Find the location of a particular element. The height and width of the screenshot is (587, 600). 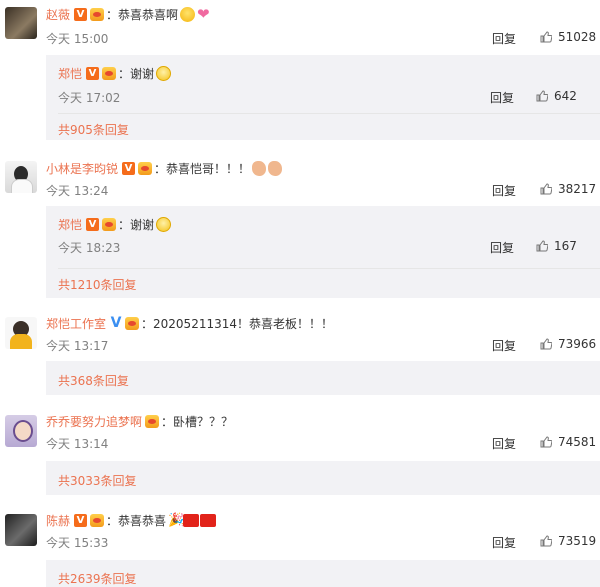

reply-time: 今天 18:23 is located at coordinates (89, 248).